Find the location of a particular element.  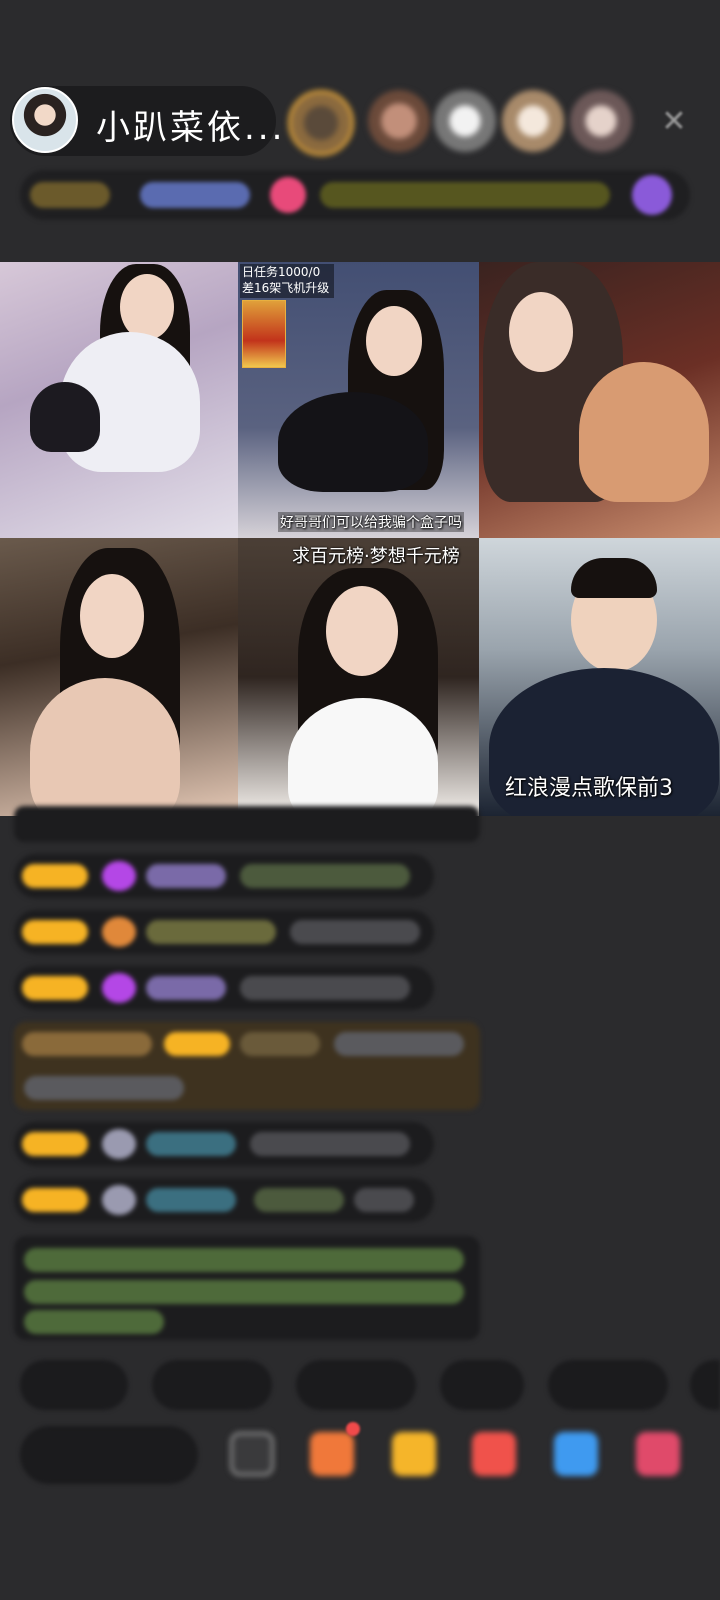

video-stream-2: 日任务1000/0 差16架飞机升级 好哥哥们可以给我骗个盒子吗 is located at coordinates (358, 400).